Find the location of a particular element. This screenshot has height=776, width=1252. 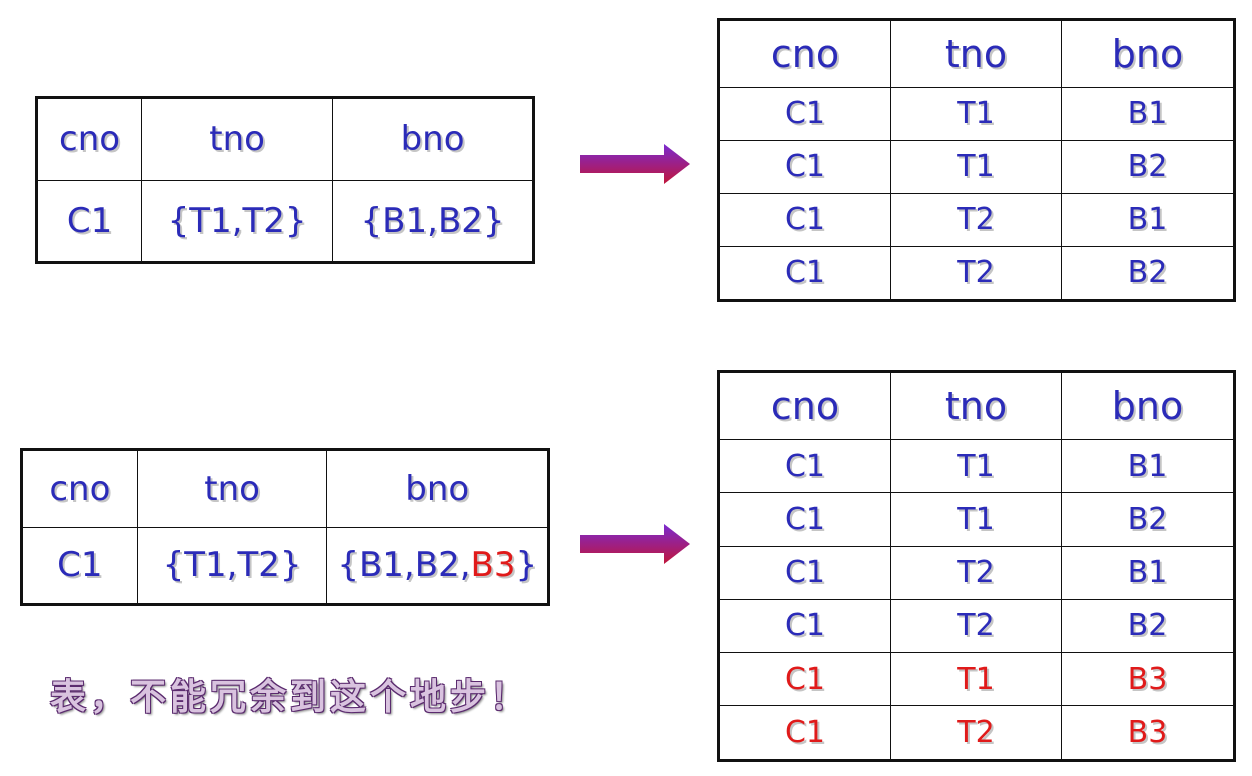

cell-bno: {B1,B2} is located at coordinates (433, 221).